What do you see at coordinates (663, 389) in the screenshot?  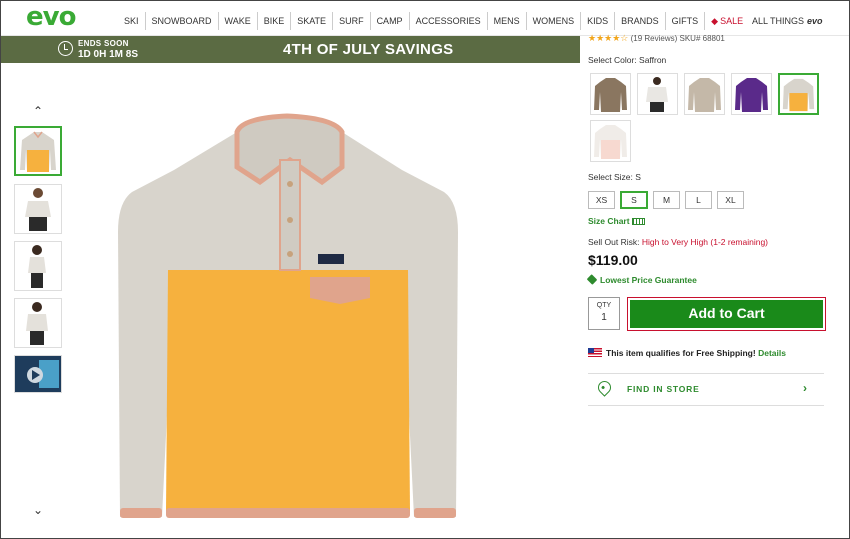 I see `find-in-store-button: FIND IN STORE` at bounding box center [663, 389].